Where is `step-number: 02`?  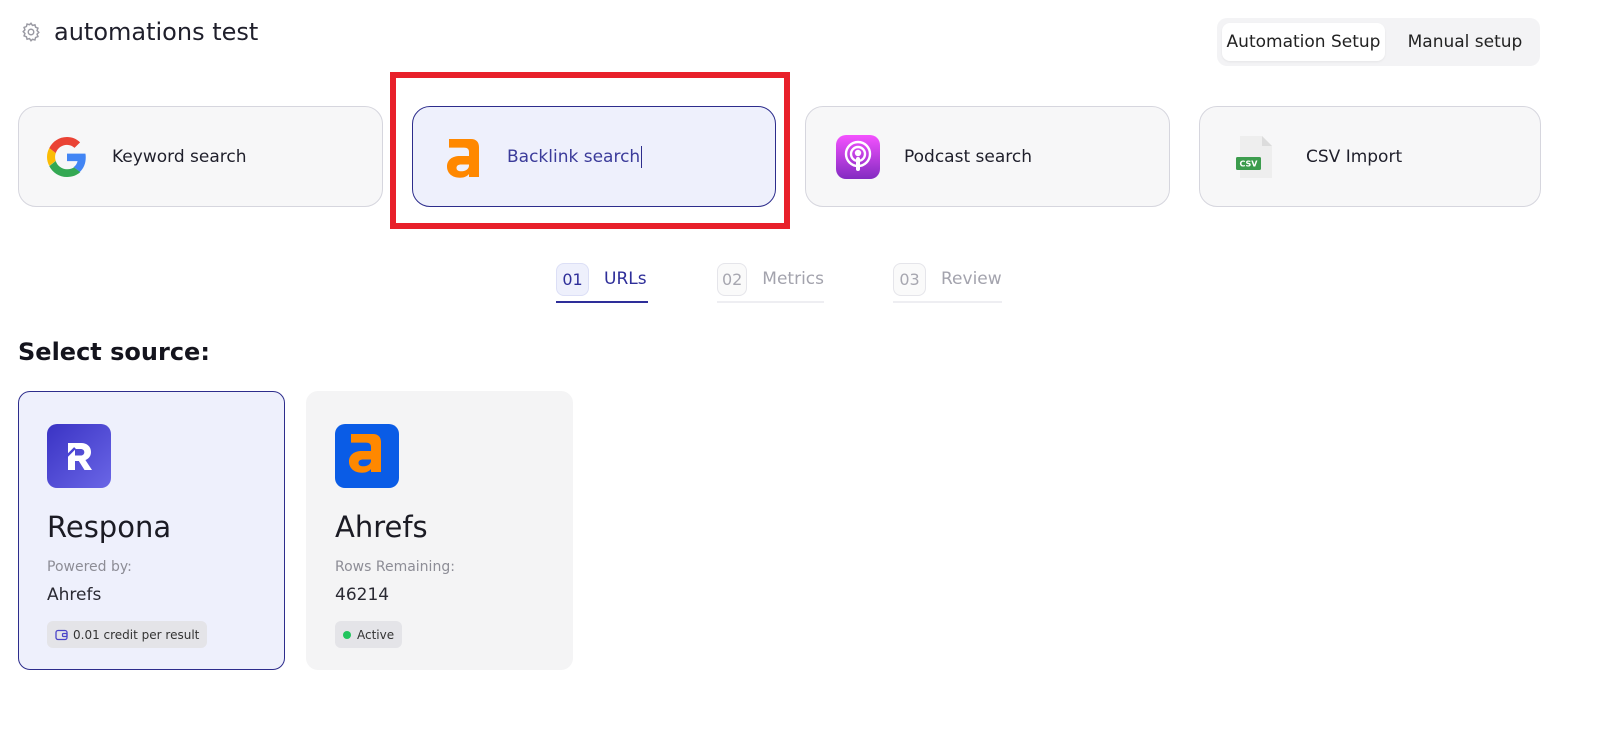
step-number: 02 is located at coordinates (732, 279).